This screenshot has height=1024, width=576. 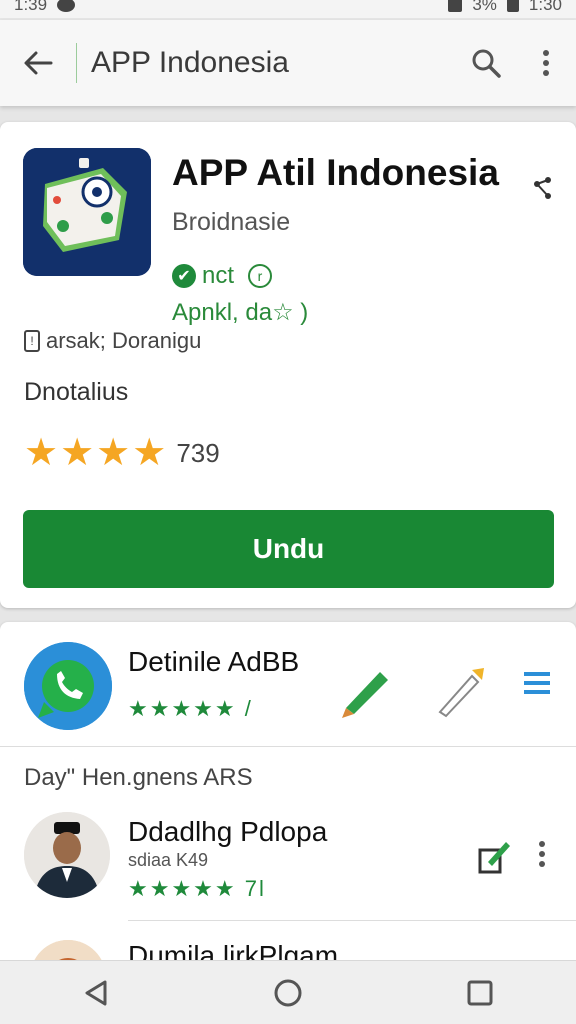 I want to click on back-button, so click(x=38, y=63).